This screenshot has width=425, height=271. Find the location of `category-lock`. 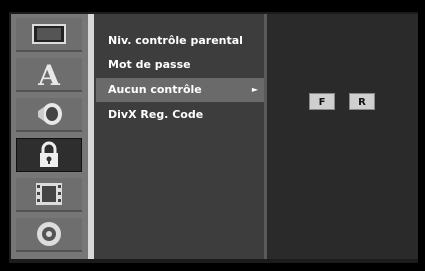

category-lock is located at coordinates (49, 155).